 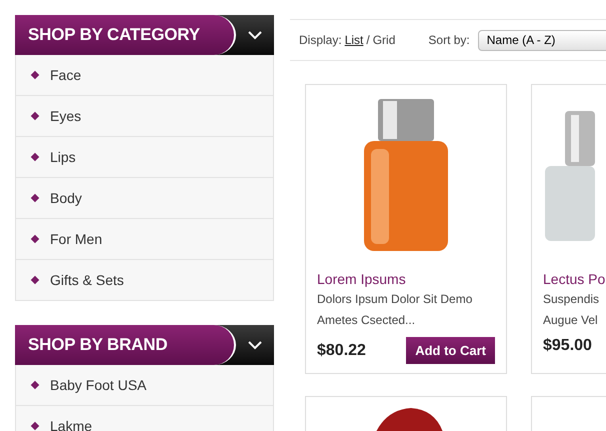 I want to click on sort-dropdown: Name (A - Z), so click(x=542, y=40).